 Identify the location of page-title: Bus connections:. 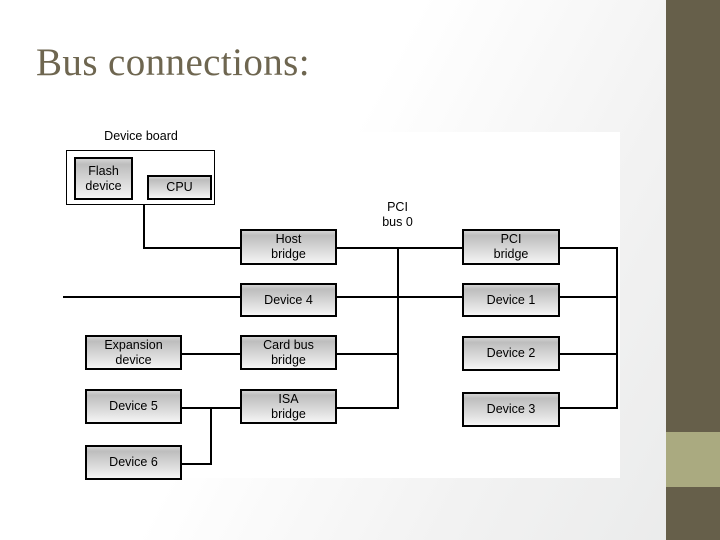
(173, 62).